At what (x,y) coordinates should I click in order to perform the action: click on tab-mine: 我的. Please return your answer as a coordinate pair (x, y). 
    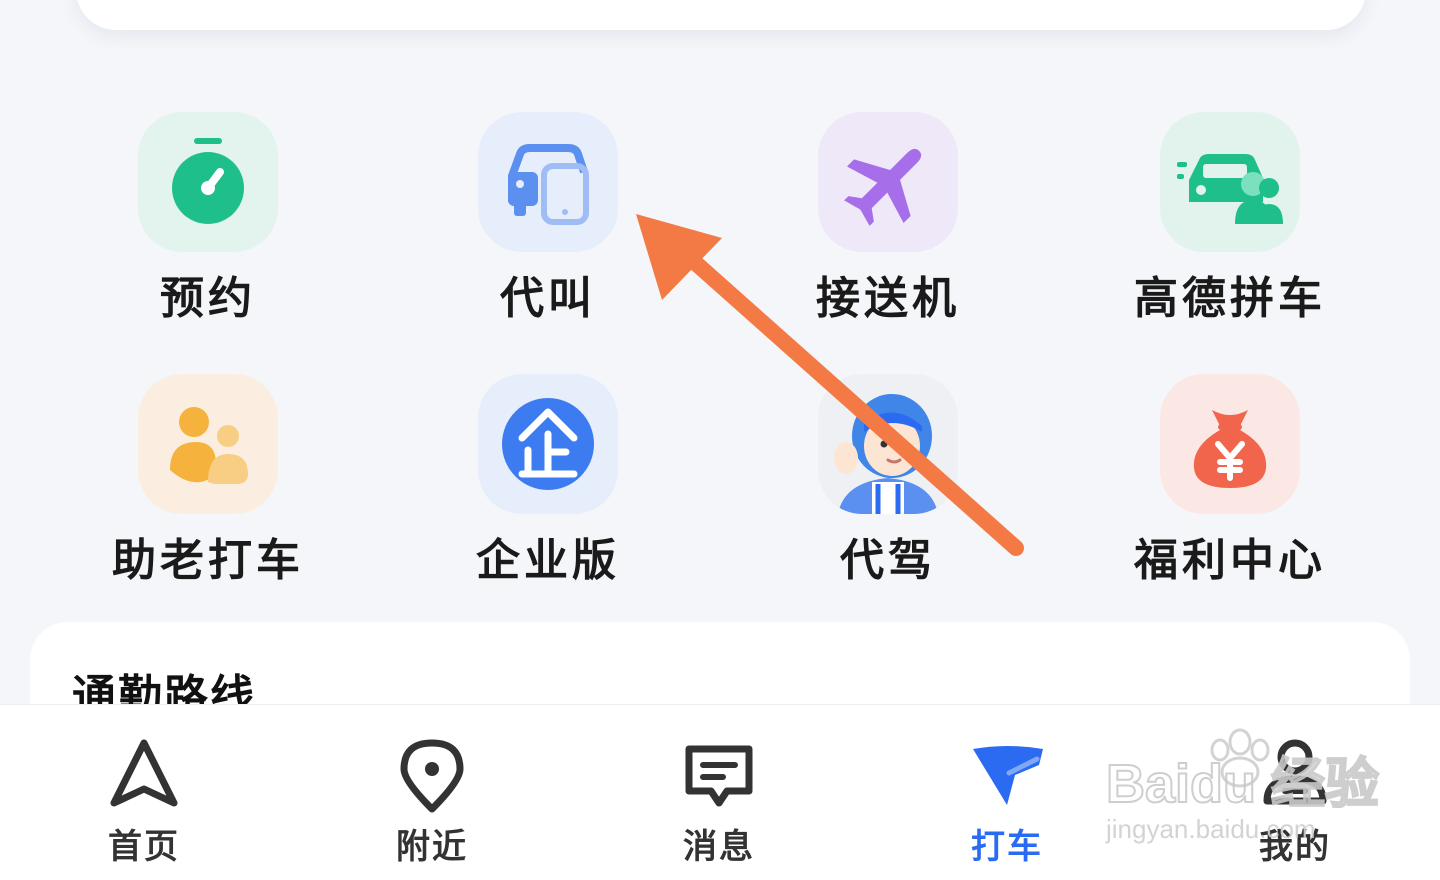
    Looking at the image, I should click on (1295, 792).